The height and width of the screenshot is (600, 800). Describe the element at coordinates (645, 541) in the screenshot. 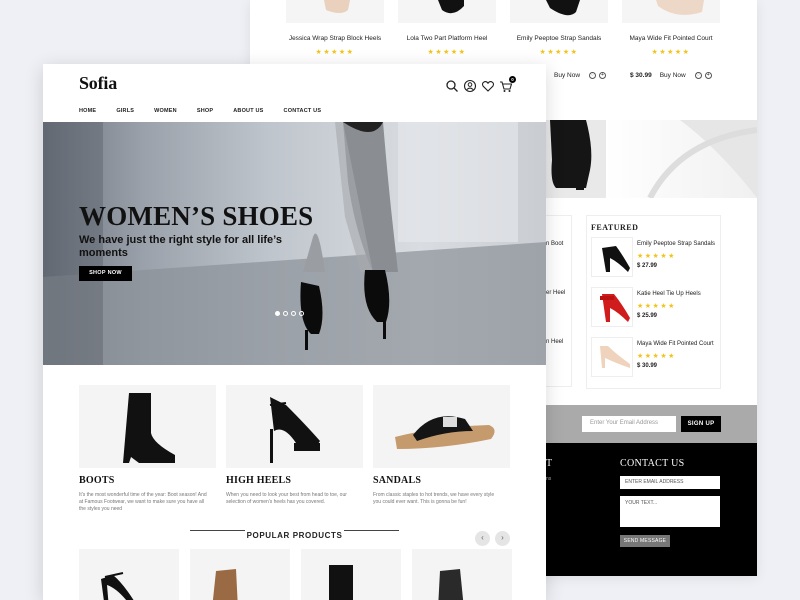

I see `send-message-button: SEND MESSAGE` at that location.